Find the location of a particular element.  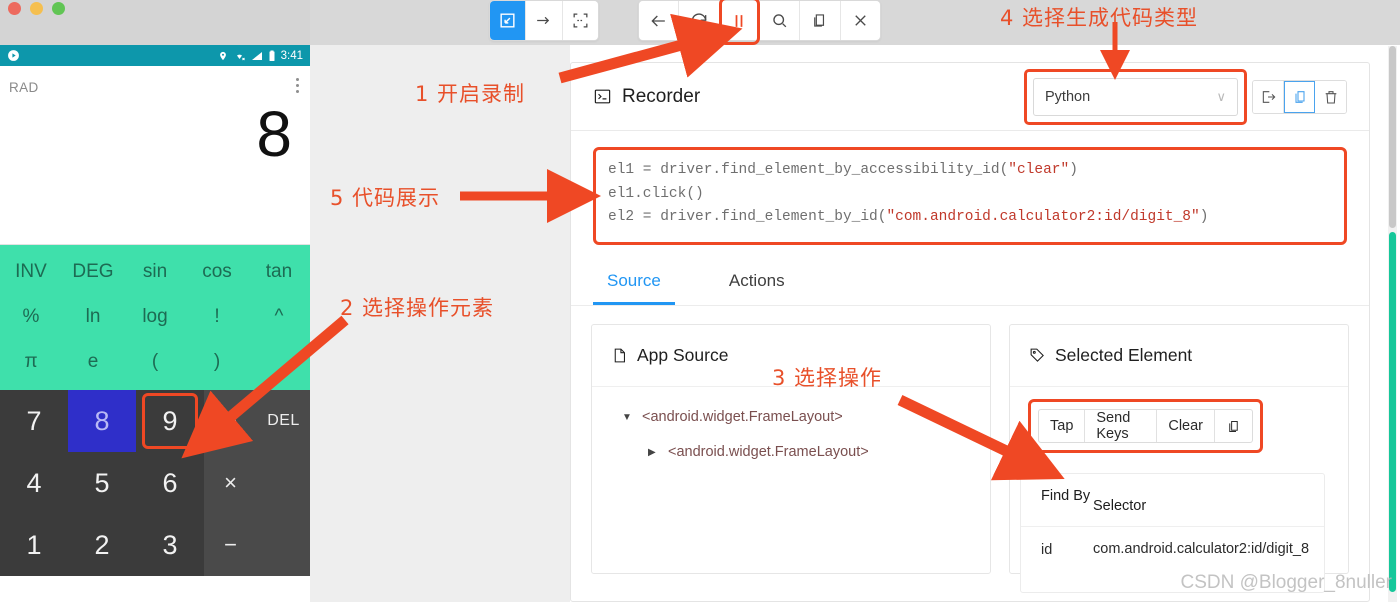

kebab-menu-icon is located at coordinates (297, 85).